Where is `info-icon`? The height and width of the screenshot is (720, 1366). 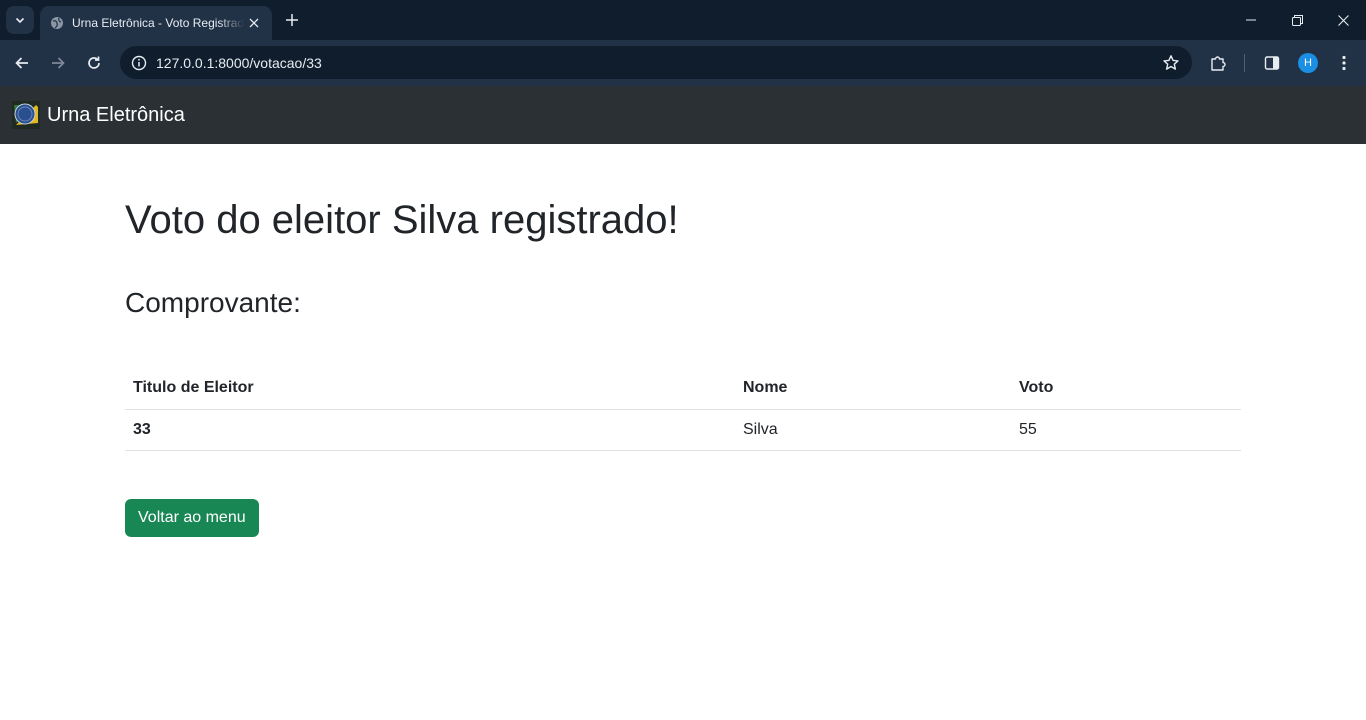
info-icon is located at coordinates (139, 62).